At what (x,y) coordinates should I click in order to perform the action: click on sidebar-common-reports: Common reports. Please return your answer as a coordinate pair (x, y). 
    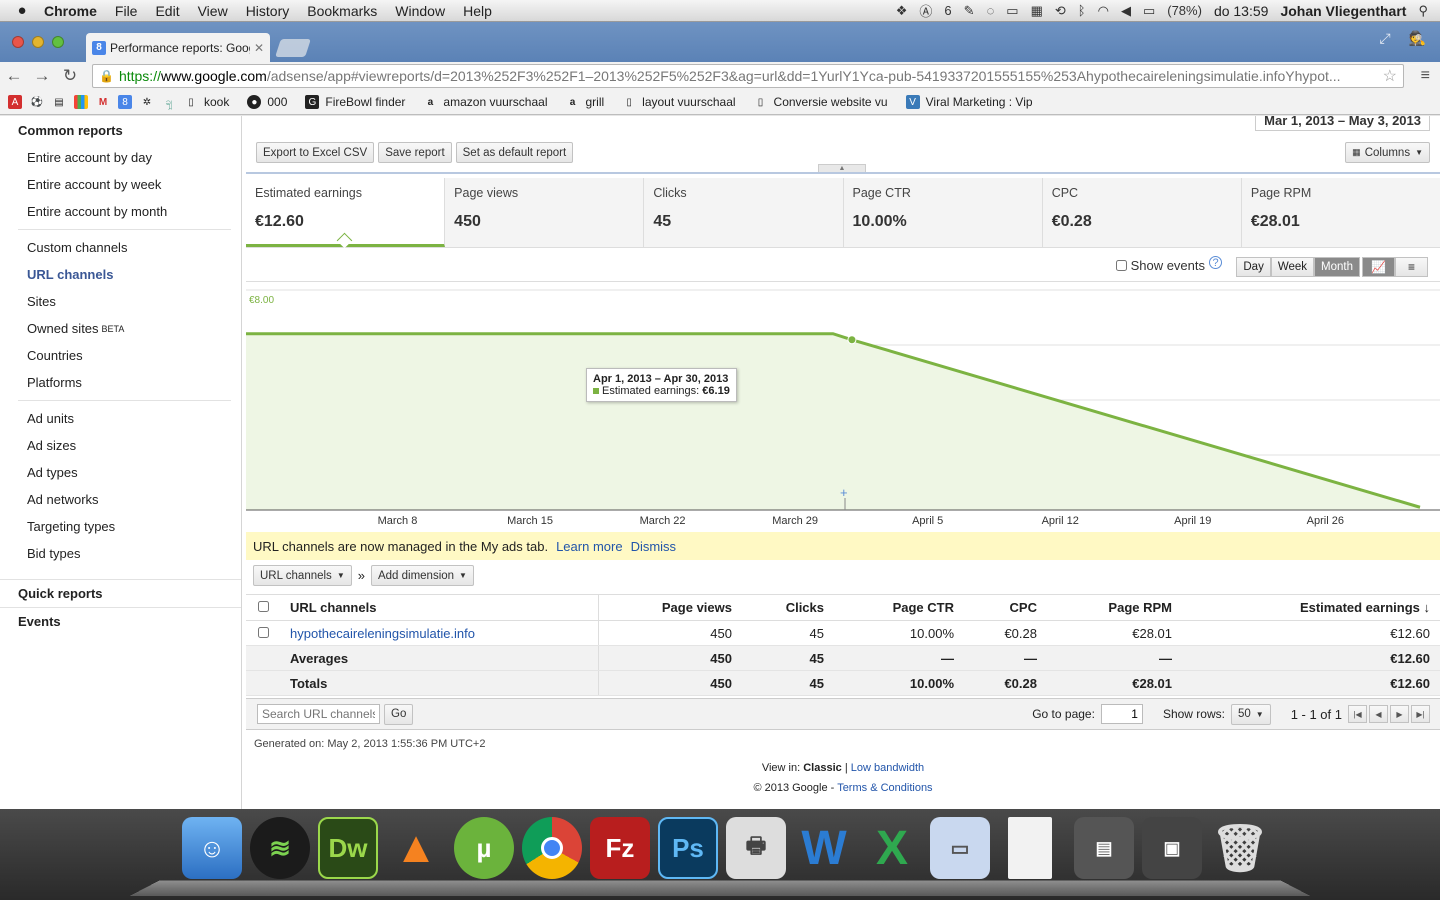
    Looking at the image, I should click on (120, 130).